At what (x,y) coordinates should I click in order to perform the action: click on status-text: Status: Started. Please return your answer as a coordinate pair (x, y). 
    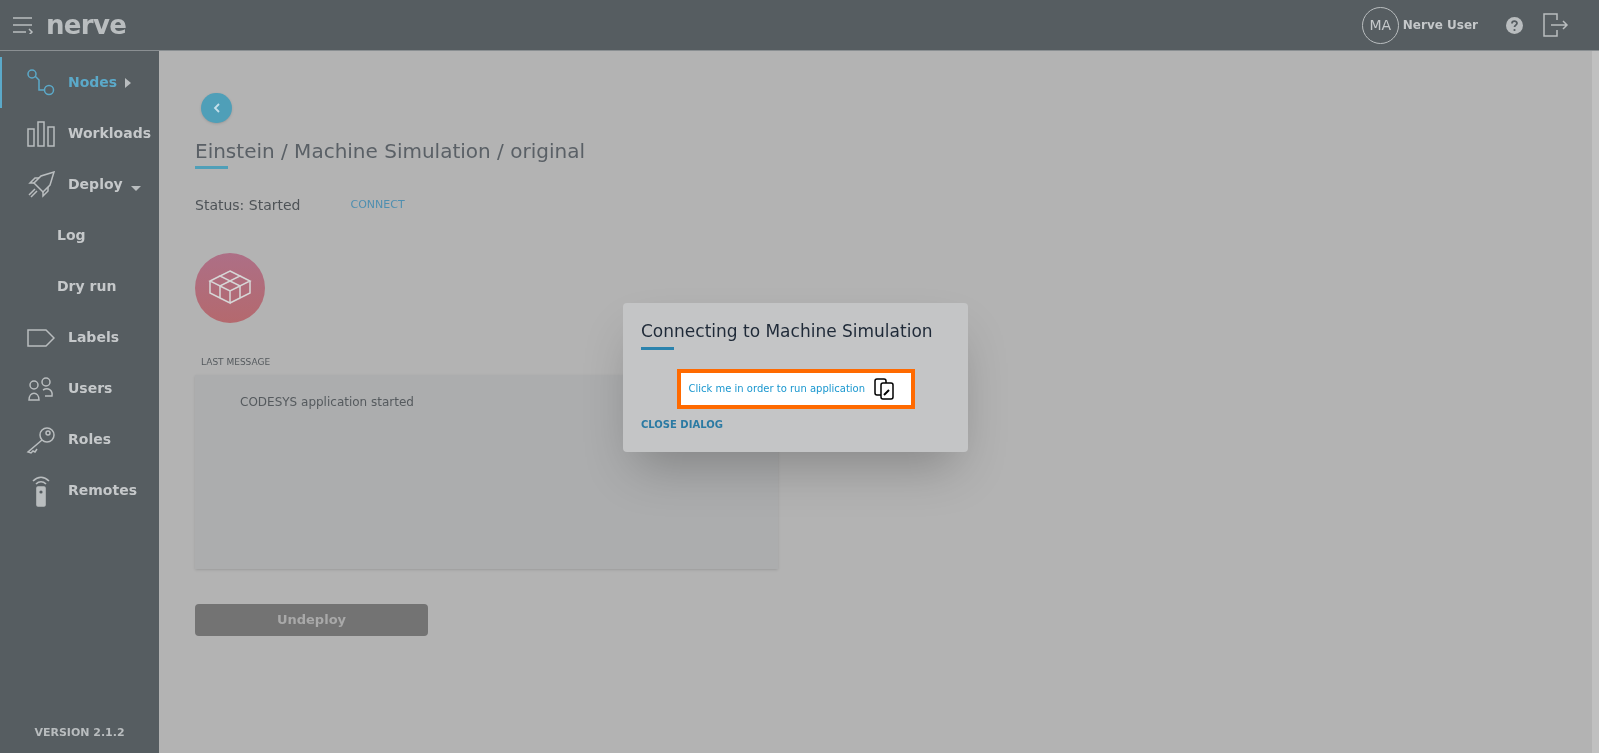
    Looking at the image, I should click on (248, 205).